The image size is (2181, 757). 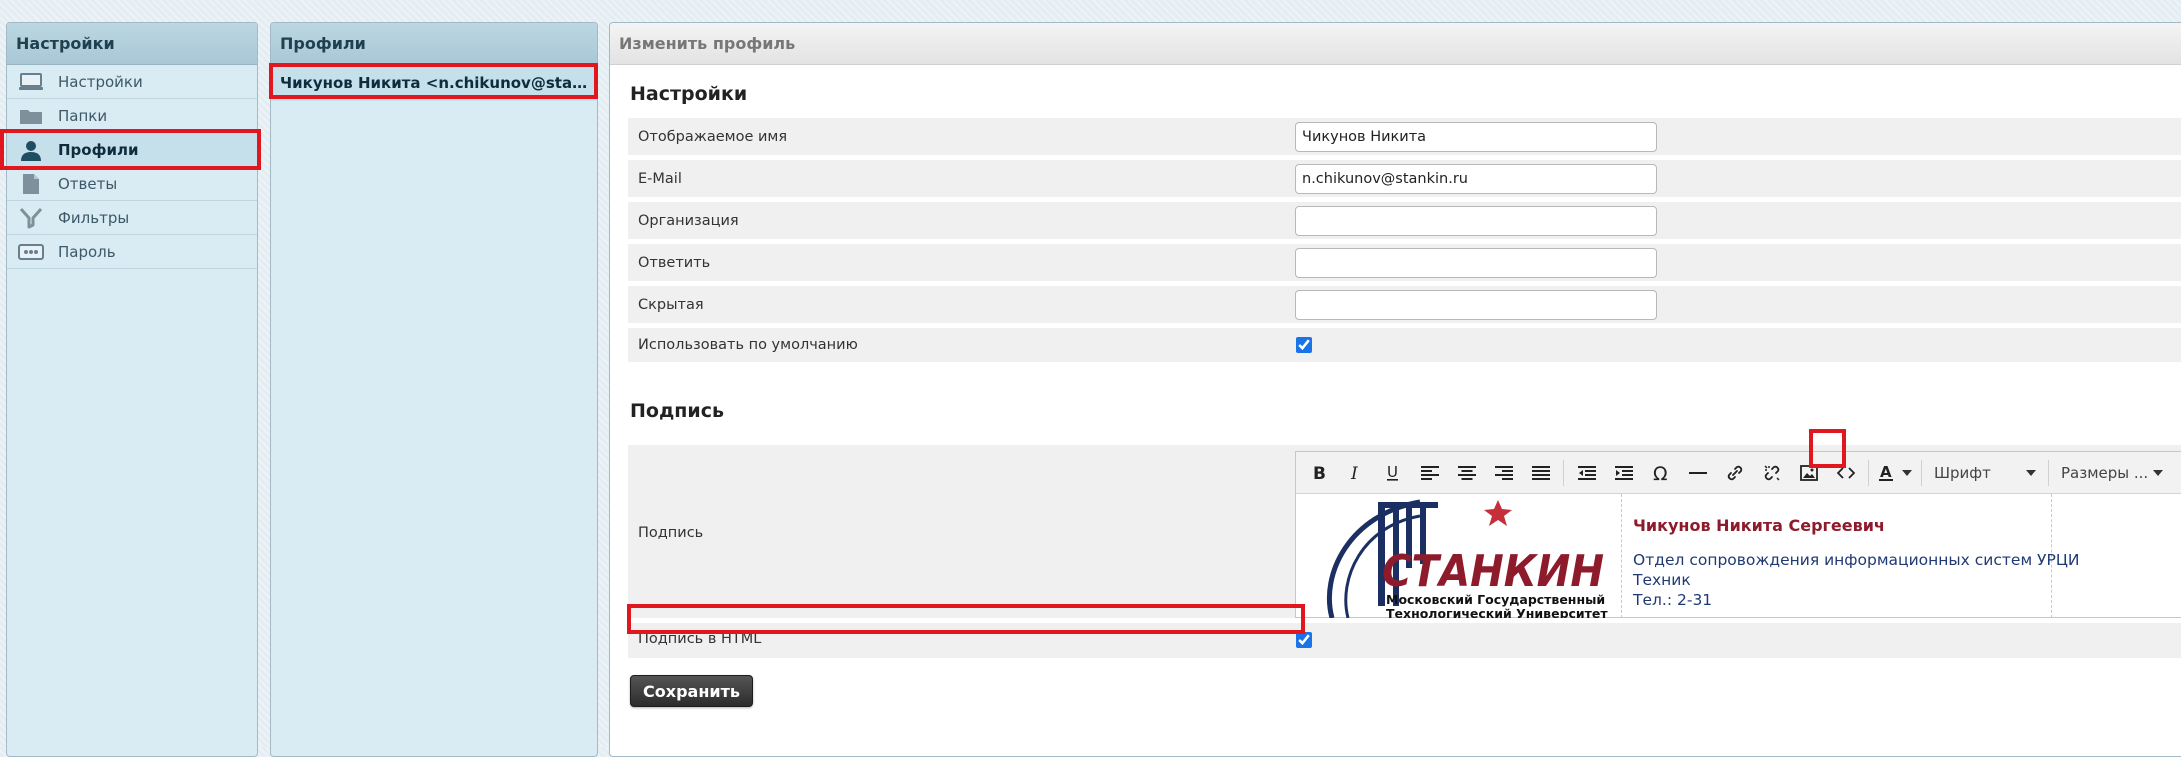 I want to click on text-color-icon: A, so click(x=1886, y=472).